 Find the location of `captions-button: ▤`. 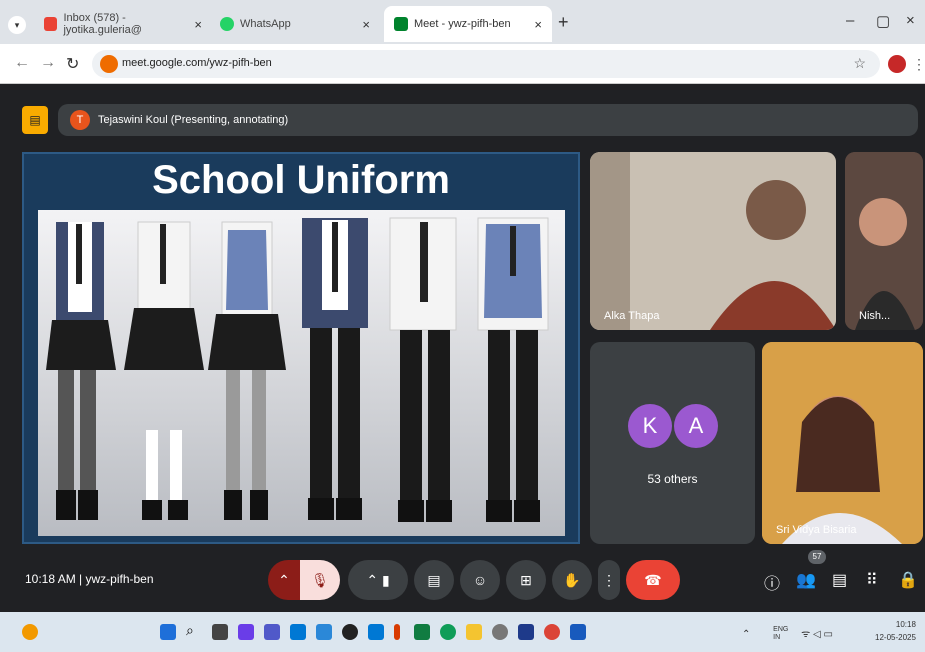

captions-button: ▤ is located at coordinates (434, 580).